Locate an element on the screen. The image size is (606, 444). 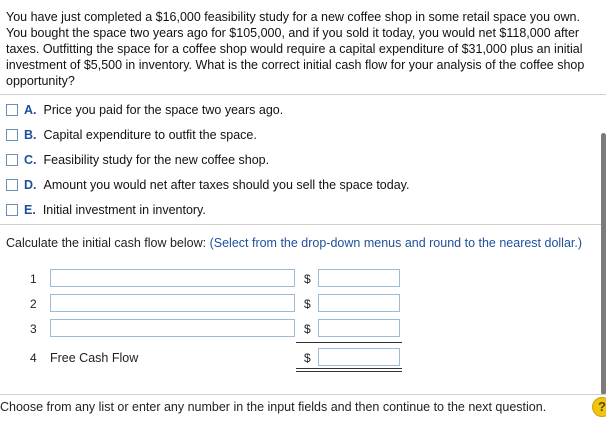
option-label: Capital expenditure to outfit the space. is located at coordinates (150, 134).